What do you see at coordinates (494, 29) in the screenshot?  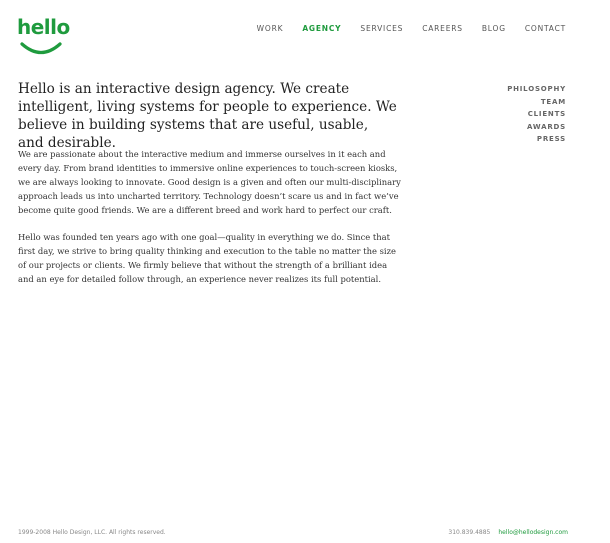 I see `nav-item-blog: BLOG` at bounding box center [494, 29].